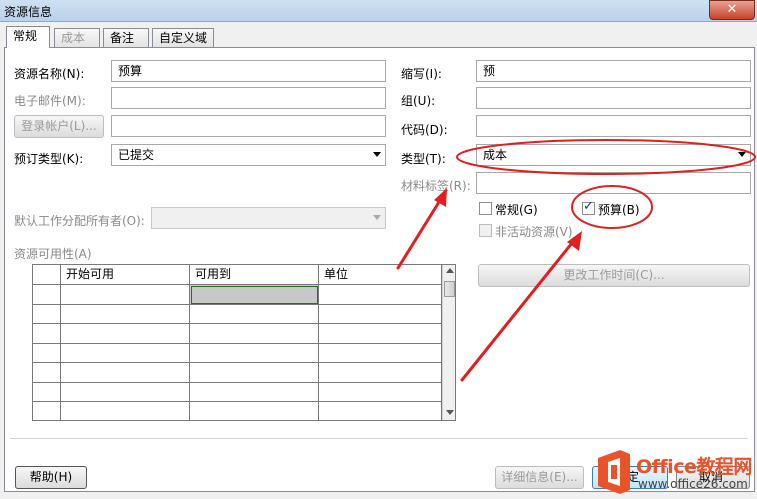  Describe the element at coordinates (421, 231) in the screenshot. I see `annotation-arrow-material` at that location.